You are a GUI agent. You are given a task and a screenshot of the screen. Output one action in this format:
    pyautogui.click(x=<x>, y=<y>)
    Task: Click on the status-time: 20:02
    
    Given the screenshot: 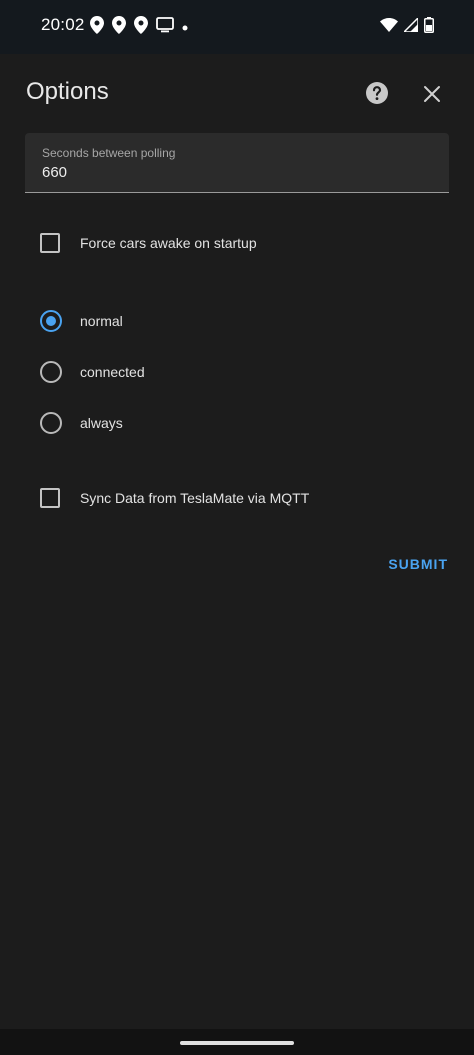 What is the action you would take?
    pyautogui.click(x=63, y=24)
    